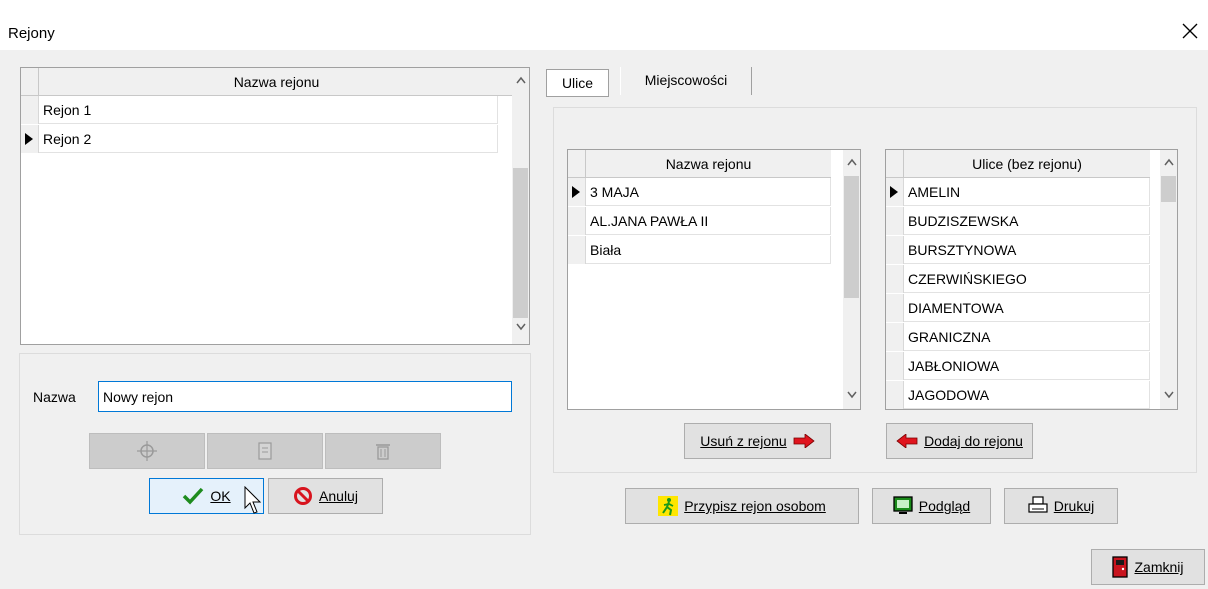 The width and height of the screenshot is (1208, 589). Describe the element at coordinates (1018, 308) in the screenshot. I see `table-row: DIAMENTOWA` at that location.